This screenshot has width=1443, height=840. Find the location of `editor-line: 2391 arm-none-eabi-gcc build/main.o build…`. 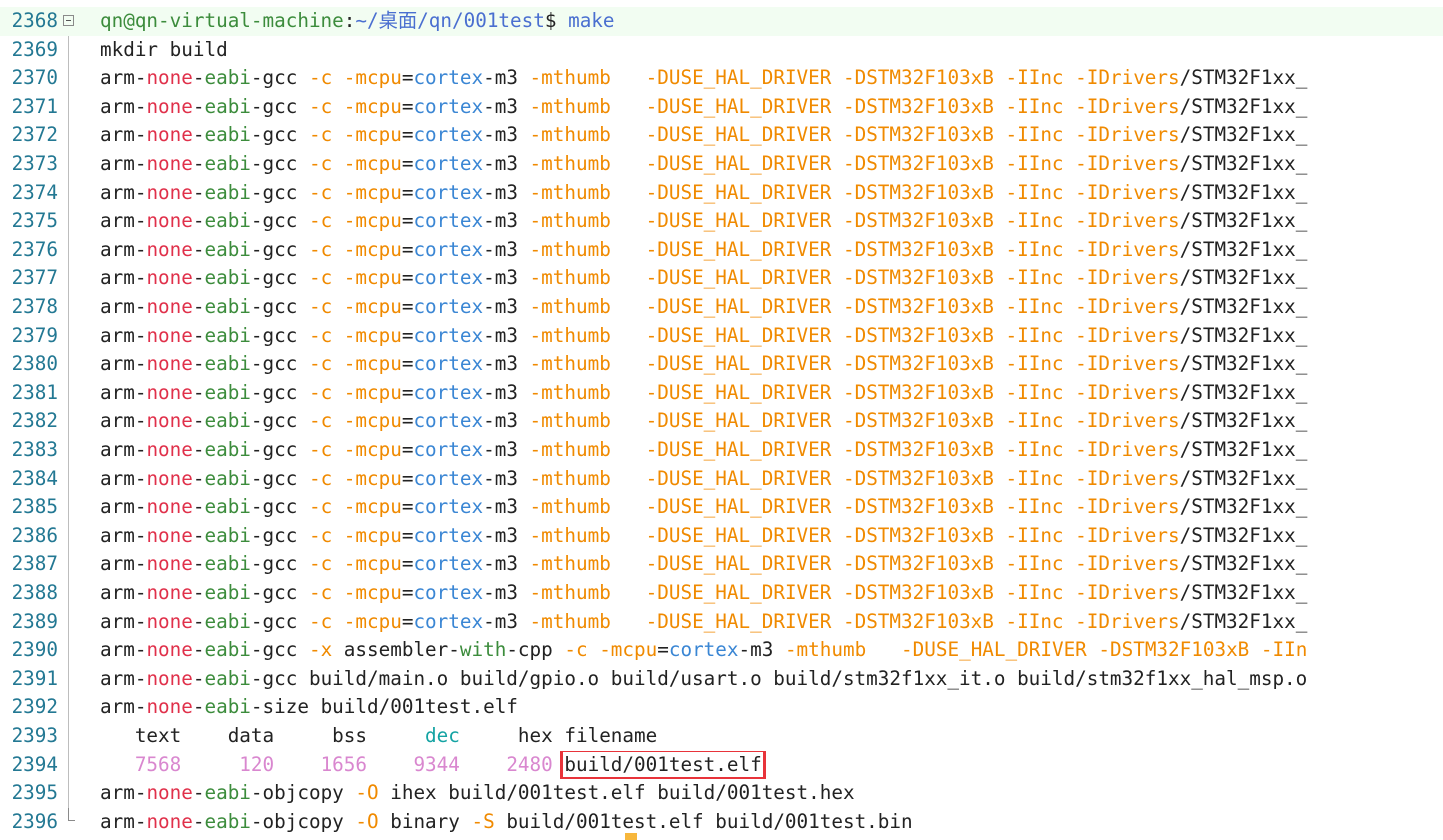

editor-line: 2391 arm-none-eabi-gcc build/main.o build… is located at coordinates (721, 679).